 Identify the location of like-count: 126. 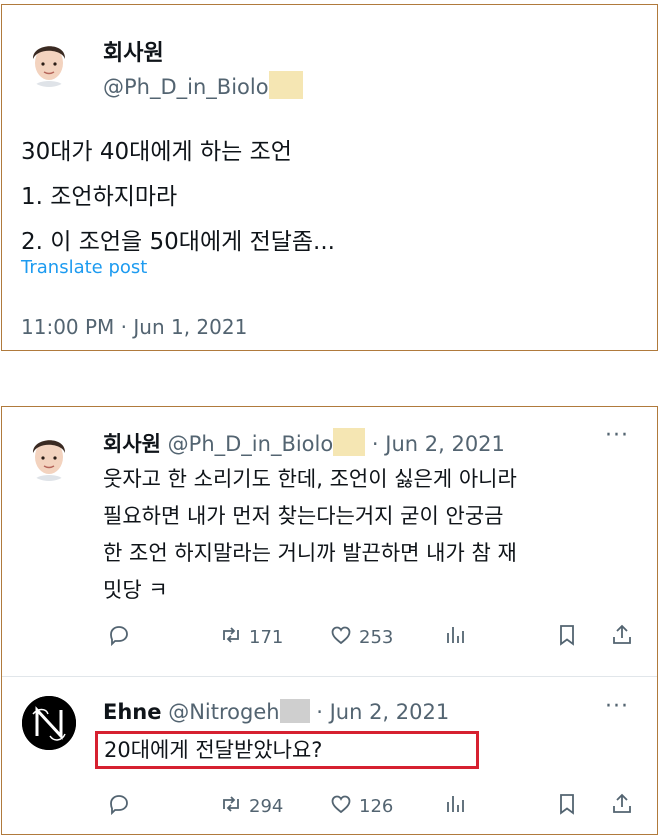
(376, 806).